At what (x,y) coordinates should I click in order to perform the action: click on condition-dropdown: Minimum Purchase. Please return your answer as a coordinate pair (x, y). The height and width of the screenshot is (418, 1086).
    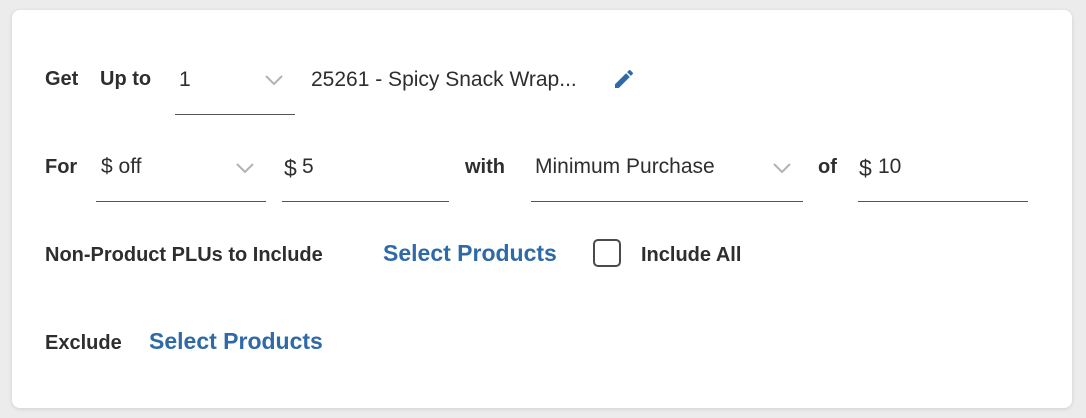
    Looking at the image, I should click on (667, 174).